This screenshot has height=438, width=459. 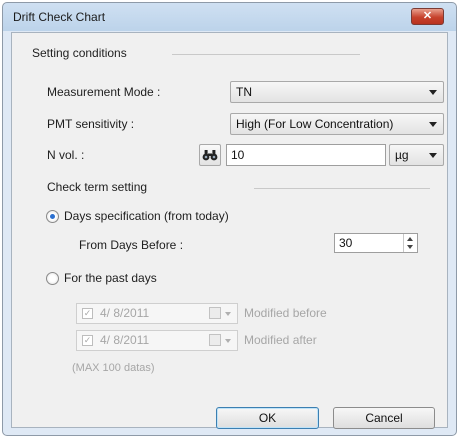 What do you see at coordinates (346, 243) in the screenshot?
I see `from-days-before-value: 30` at bounding box center [346, 243].